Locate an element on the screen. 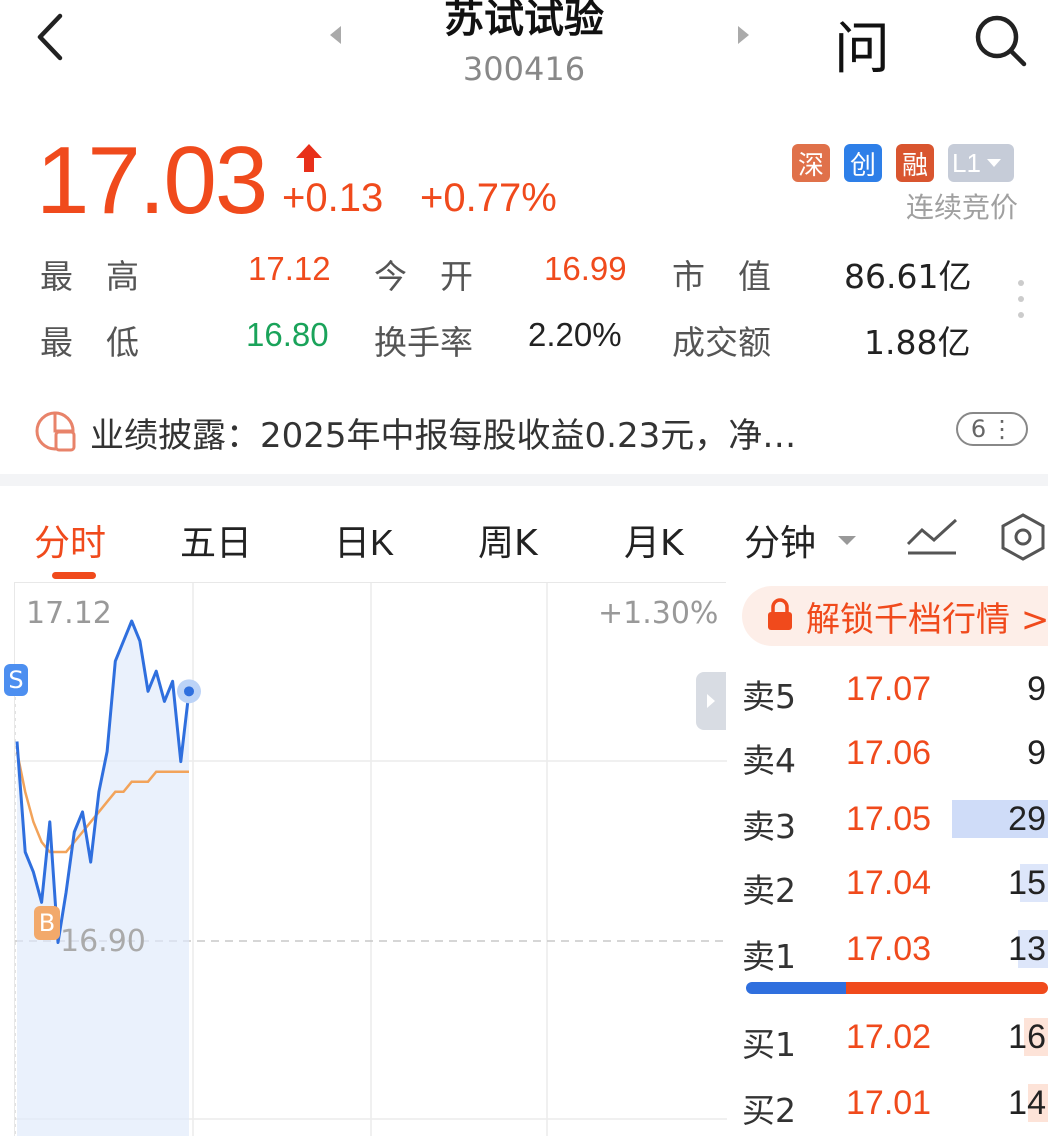 The width and height of the screenshot is (1048, 1136). open-value: 16.99 is located at coordinates (585, 268).